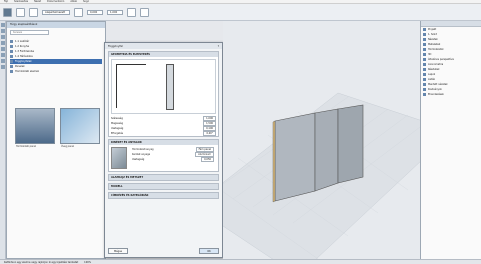 The image size is (481, 264). What do you see at coordinates (119, 158) in the screenshot?
I see `material-swatch` at bounding box center [119, 158].